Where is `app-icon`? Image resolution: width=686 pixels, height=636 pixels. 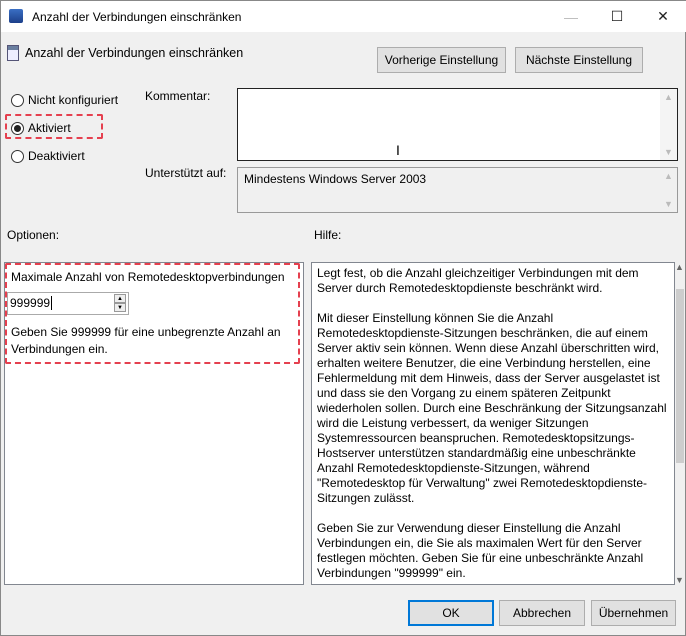
app-icon is located at coordinates (16, 16).